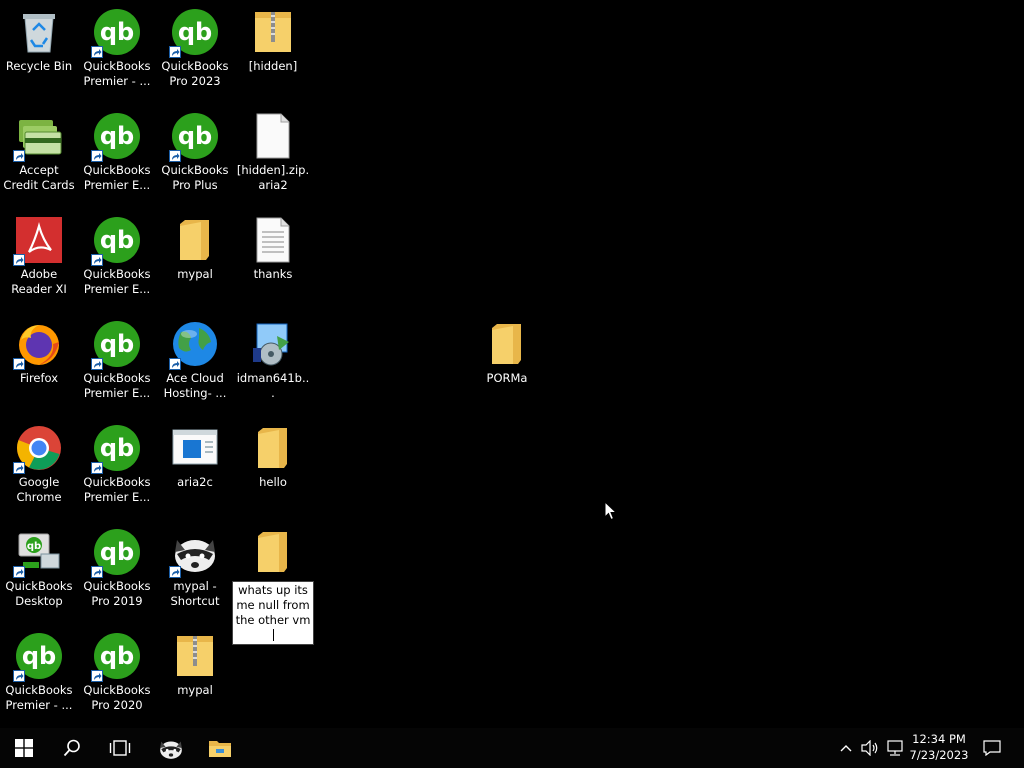 This screenshot has width=1024, height=768. Describe the element at coordinates (38, 241) in the screenshot. I see `adobe-reader-icon` at that location.